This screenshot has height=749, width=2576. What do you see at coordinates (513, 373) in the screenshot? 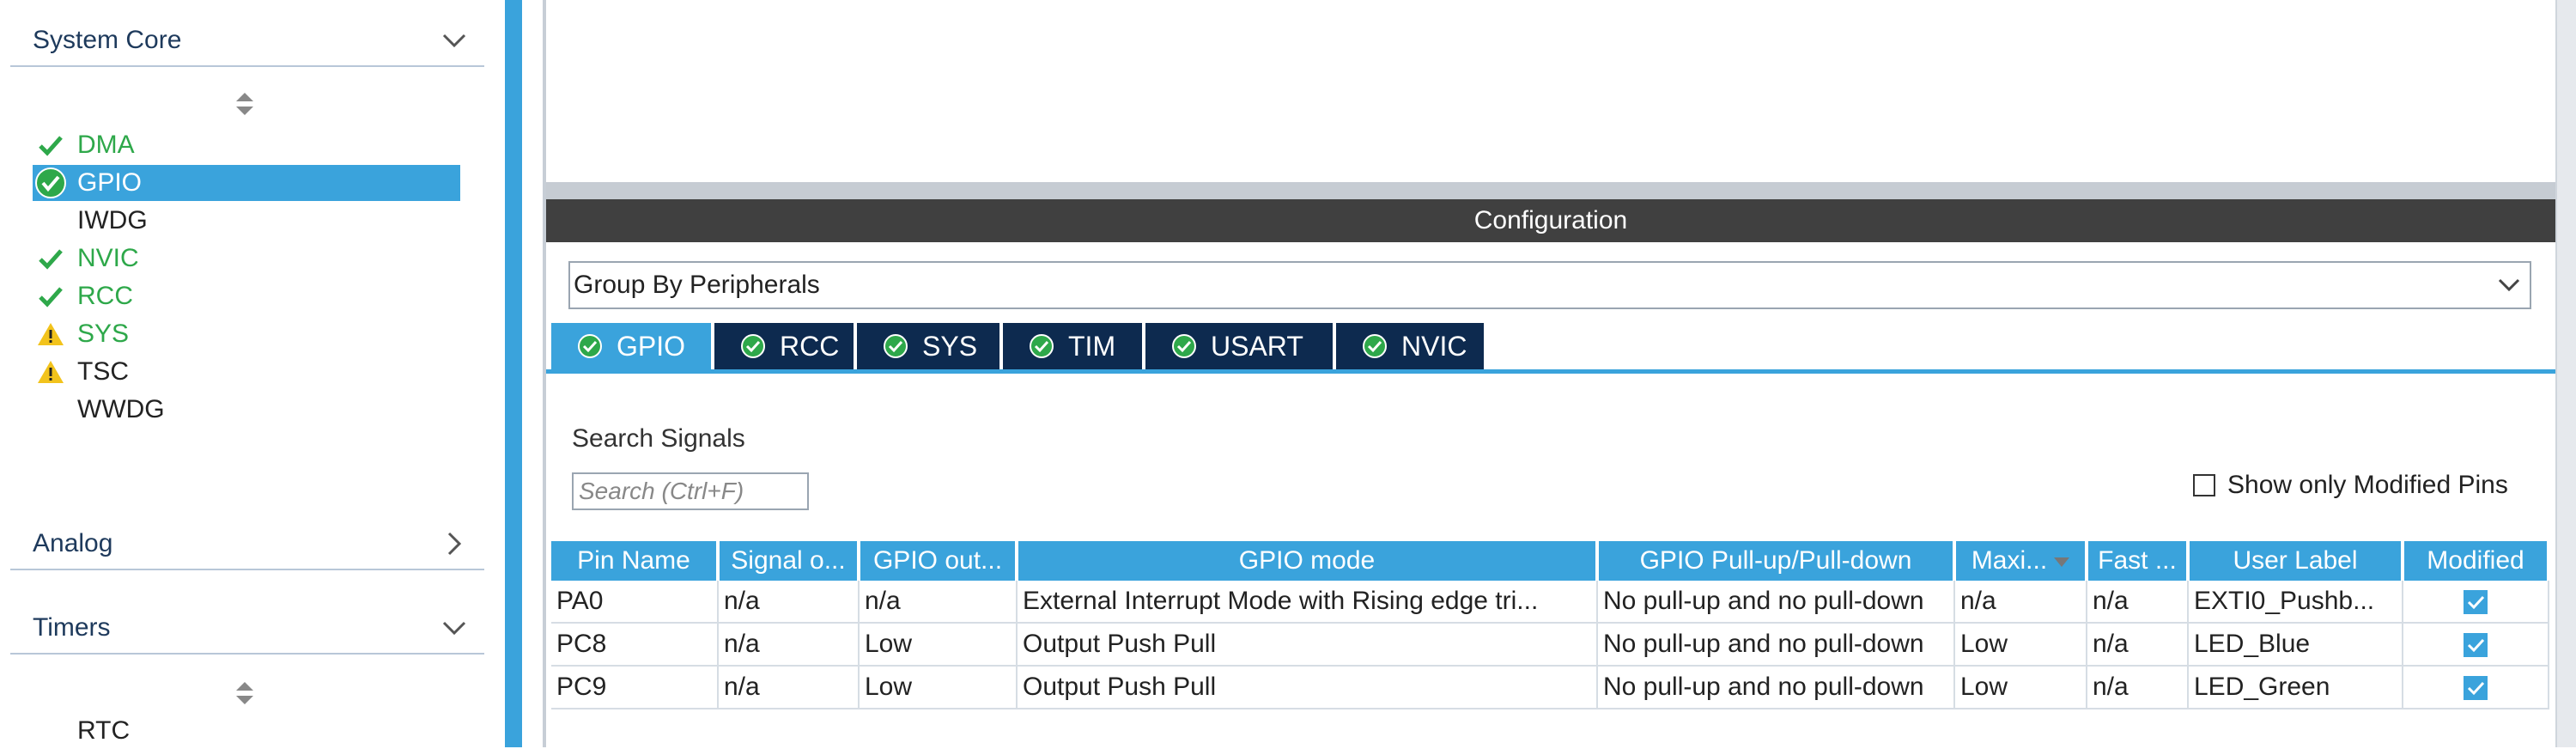
I see `pane-splitter` at bounding box center [513, 373].